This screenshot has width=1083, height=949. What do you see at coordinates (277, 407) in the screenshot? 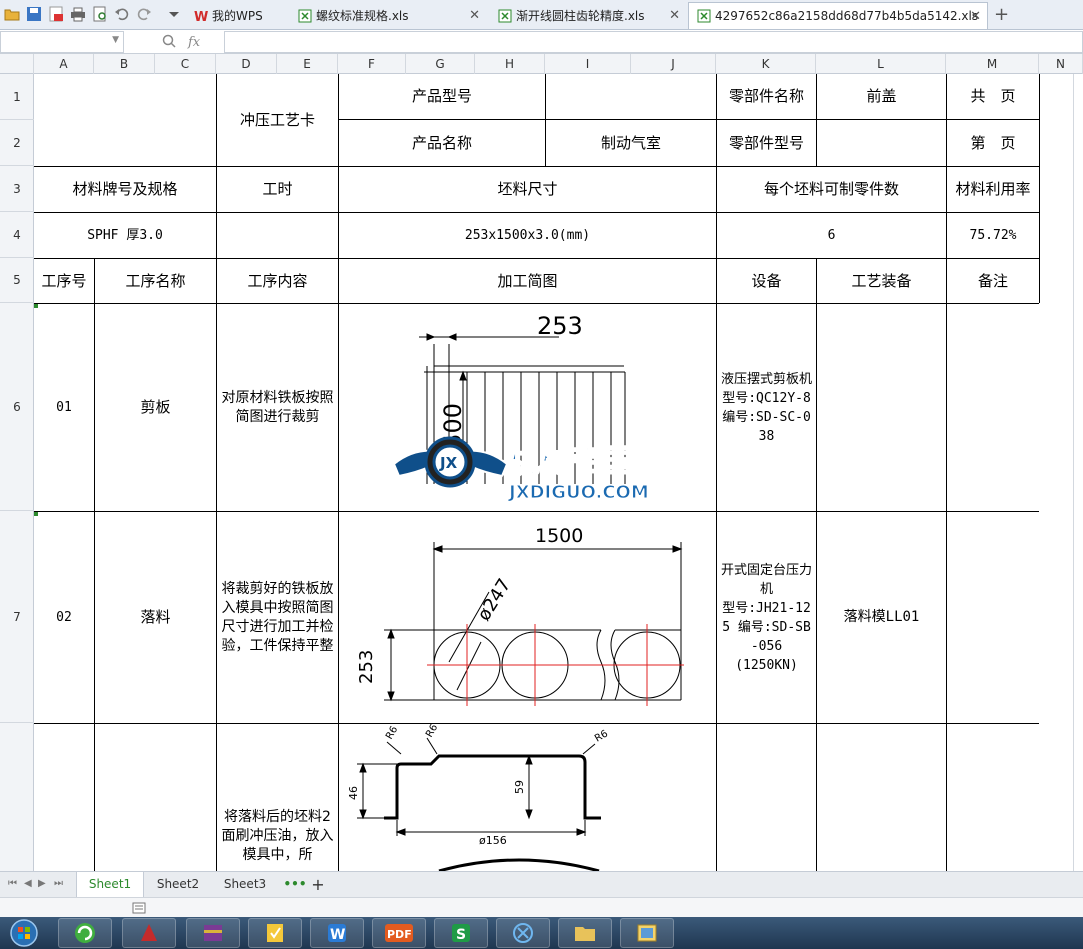
I see `op-content: 对原材料铁板按照简图进行裁剪` at bounding box center [277, 407].